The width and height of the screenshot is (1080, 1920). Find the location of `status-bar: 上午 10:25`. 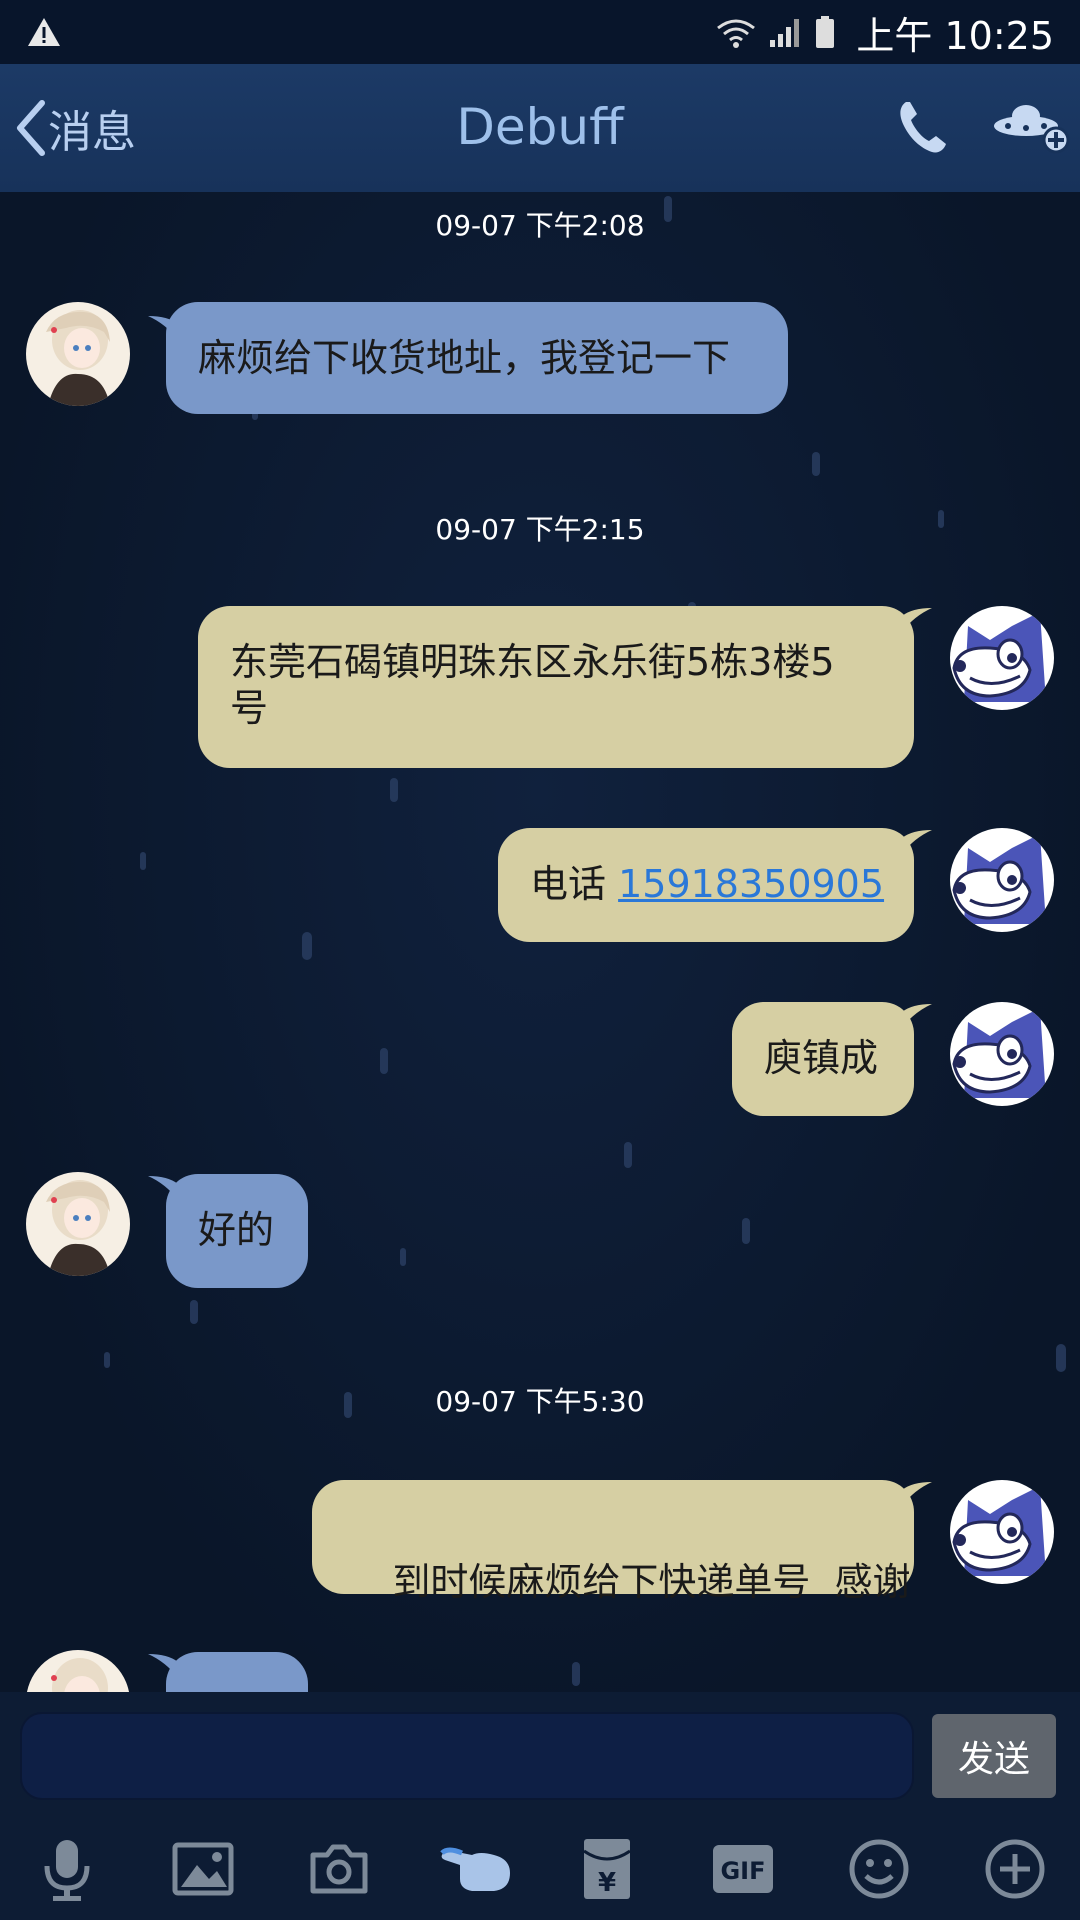

status-bar: 上午 10:25 is located at coordinates (540, 32).